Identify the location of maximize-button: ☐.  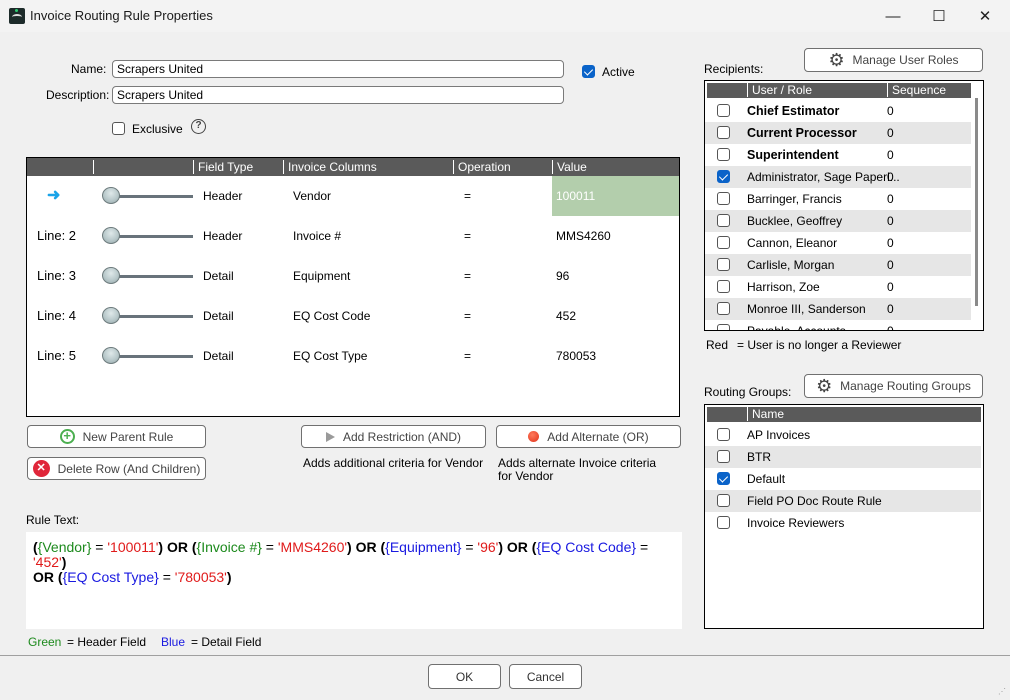
(939, 16).